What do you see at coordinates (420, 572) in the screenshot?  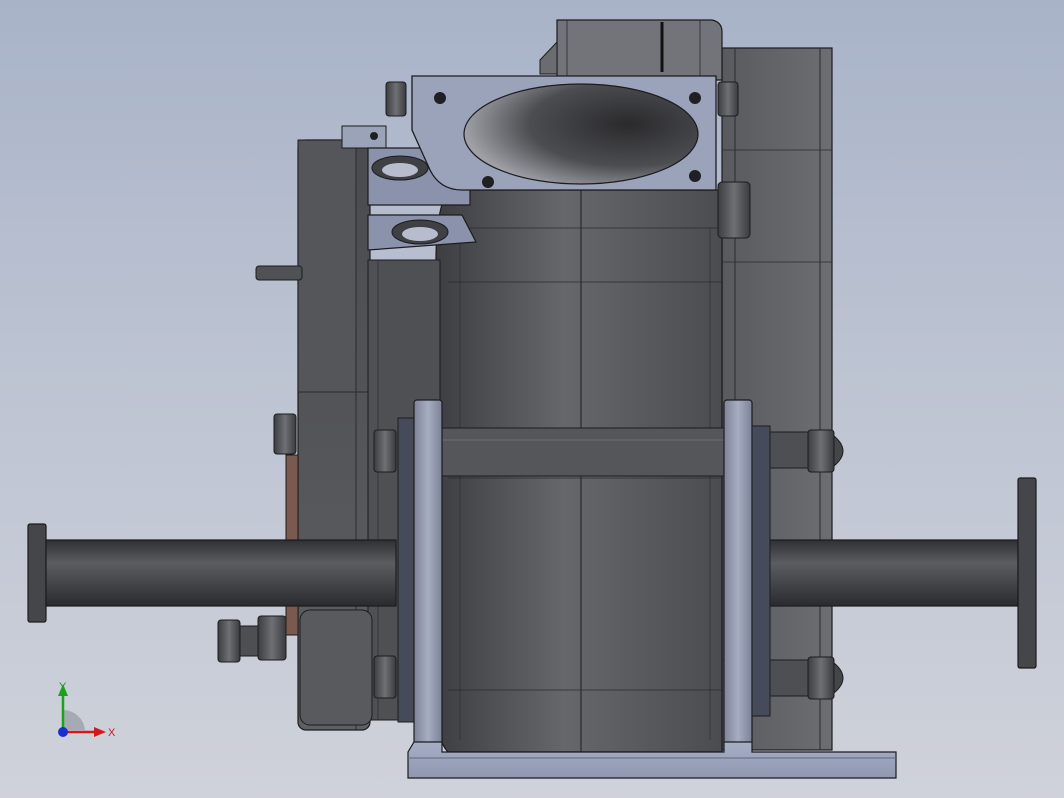 I see `left-clamp-plate` at bounding box center [420, 572].